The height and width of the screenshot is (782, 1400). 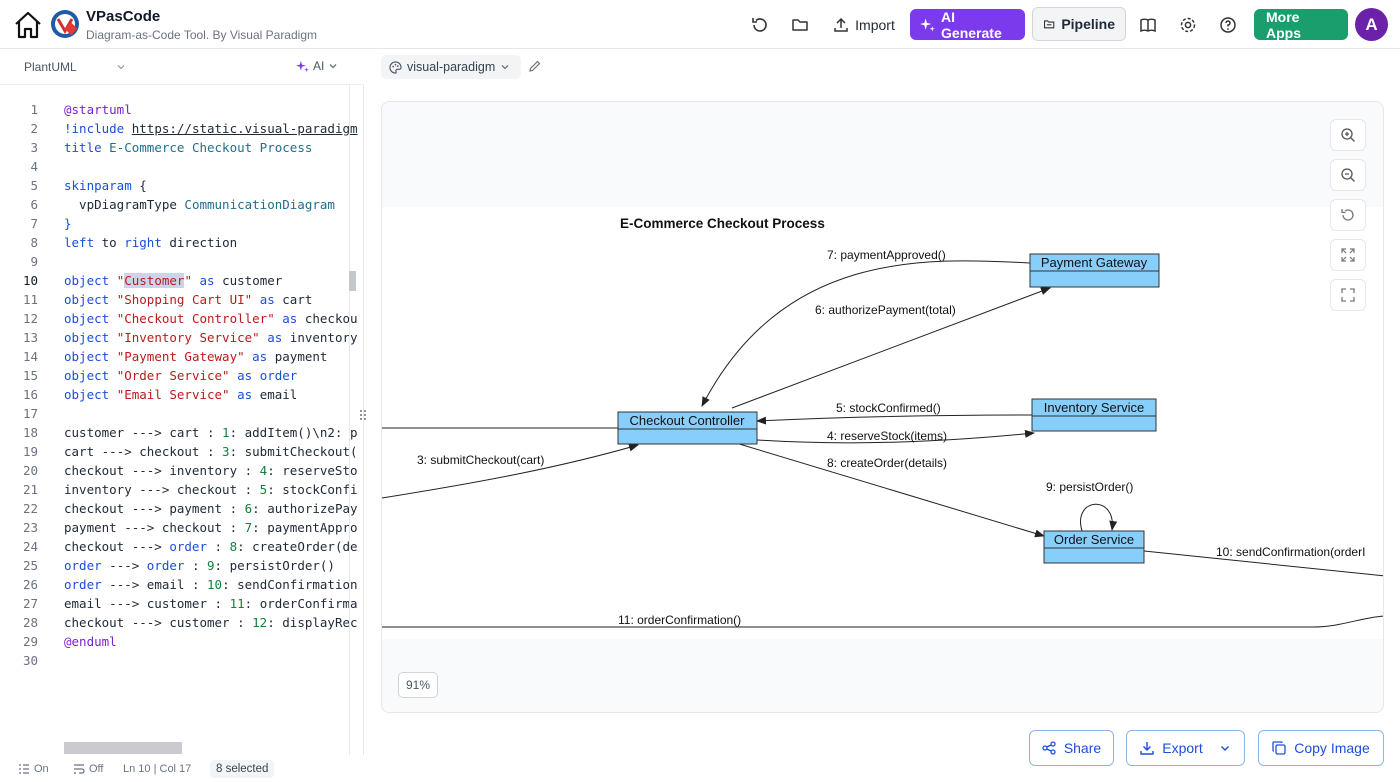 I want to click on line-number: 16, so click(x=30, y=394).